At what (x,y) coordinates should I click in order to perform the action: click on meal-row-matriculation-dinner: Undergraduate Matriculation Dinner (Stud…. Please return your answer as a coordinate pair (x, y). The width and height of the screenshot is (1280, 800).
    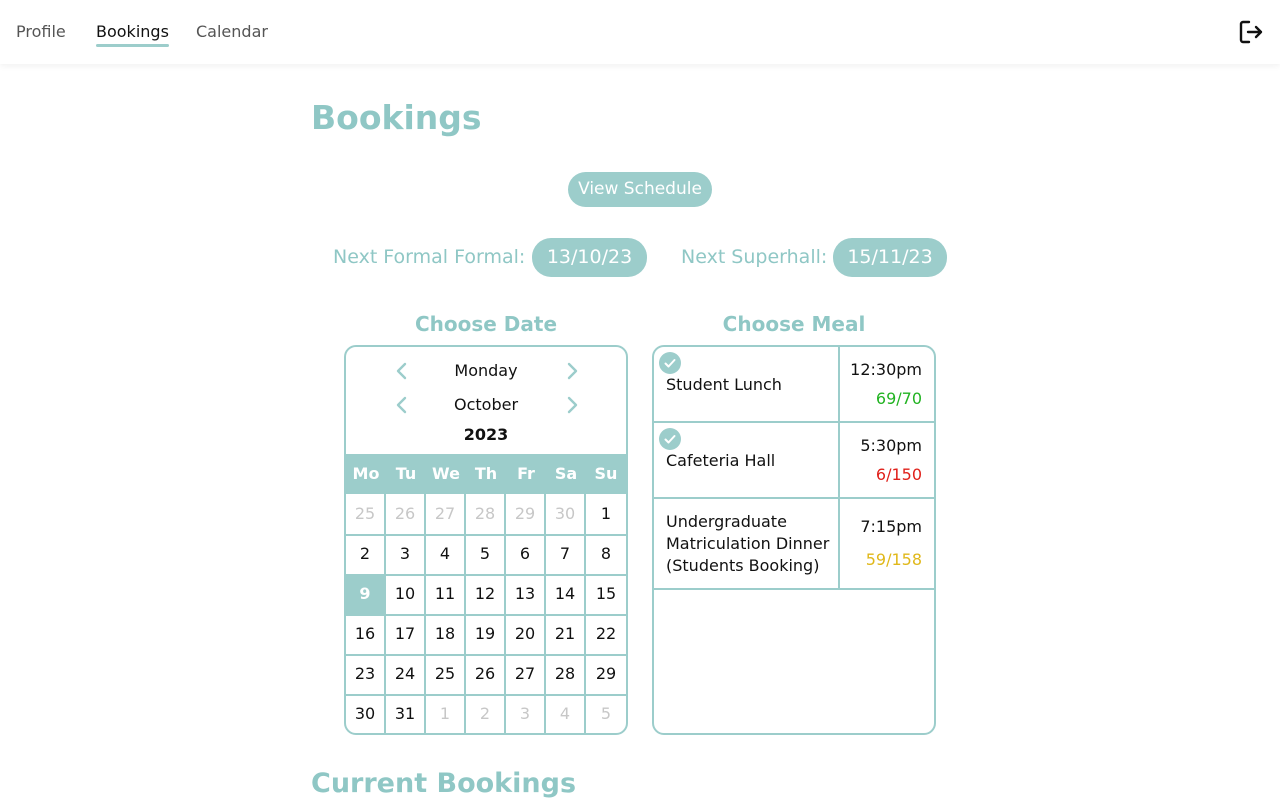
    Looking at the image, I should click on (794, 544).